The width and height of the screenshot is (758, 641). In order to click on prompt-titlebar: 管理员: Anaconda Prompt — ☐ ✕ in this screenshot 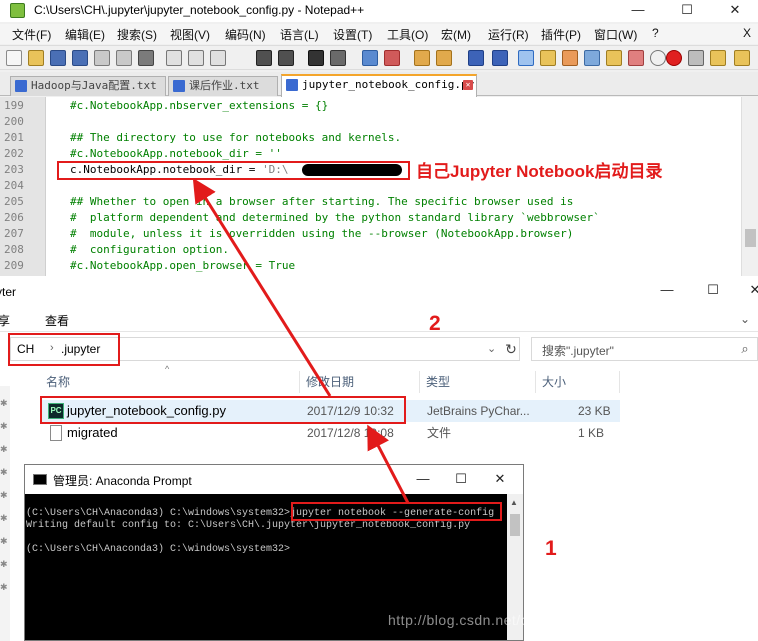, I will do `click(274, 479)`.